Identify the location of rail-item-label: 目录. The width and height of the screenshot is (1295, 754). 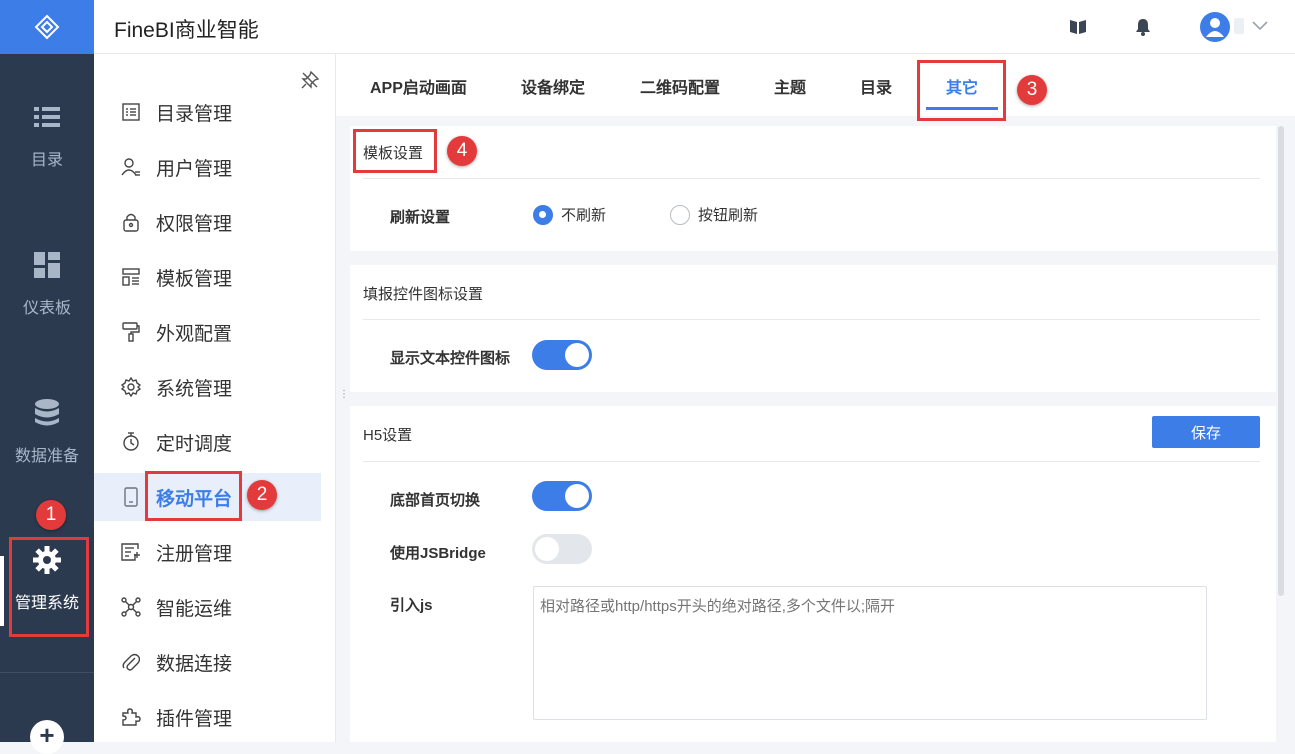
(46, 160).